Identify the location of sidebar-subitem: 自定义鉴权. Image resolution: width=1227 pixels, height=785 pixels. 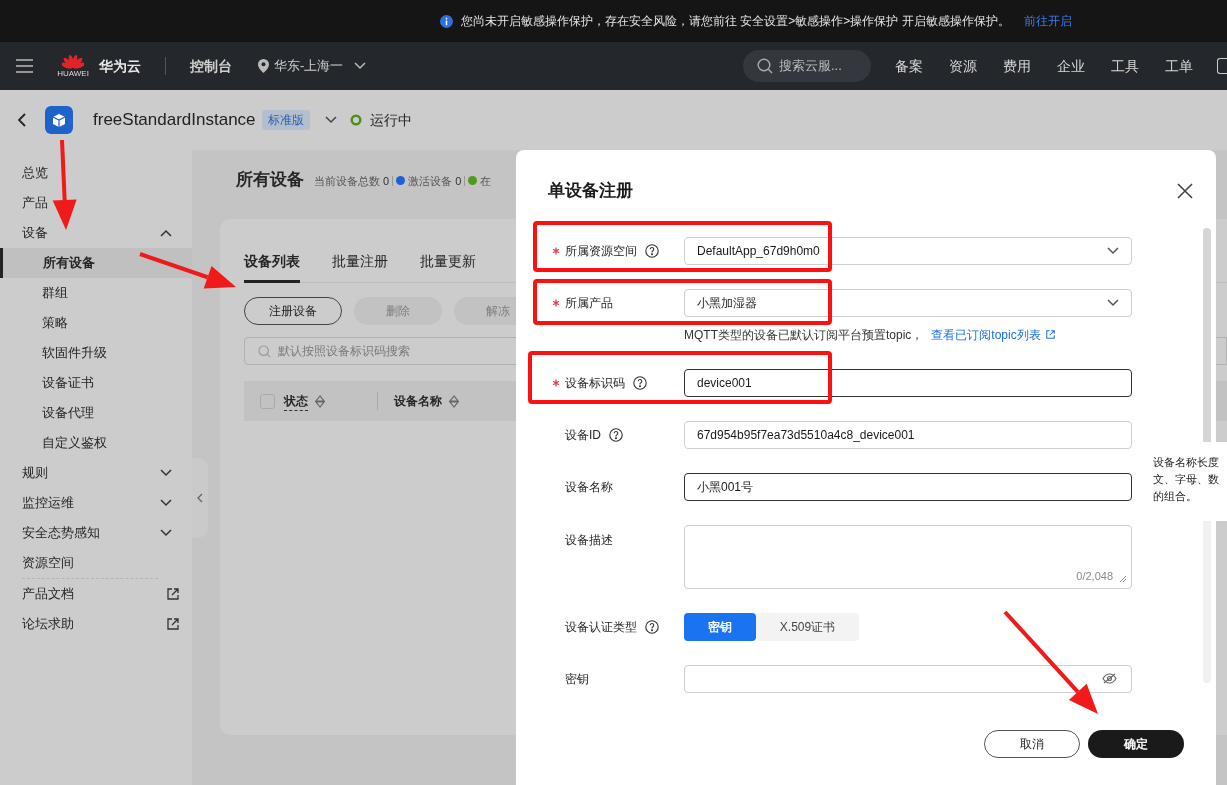
(96, 443).